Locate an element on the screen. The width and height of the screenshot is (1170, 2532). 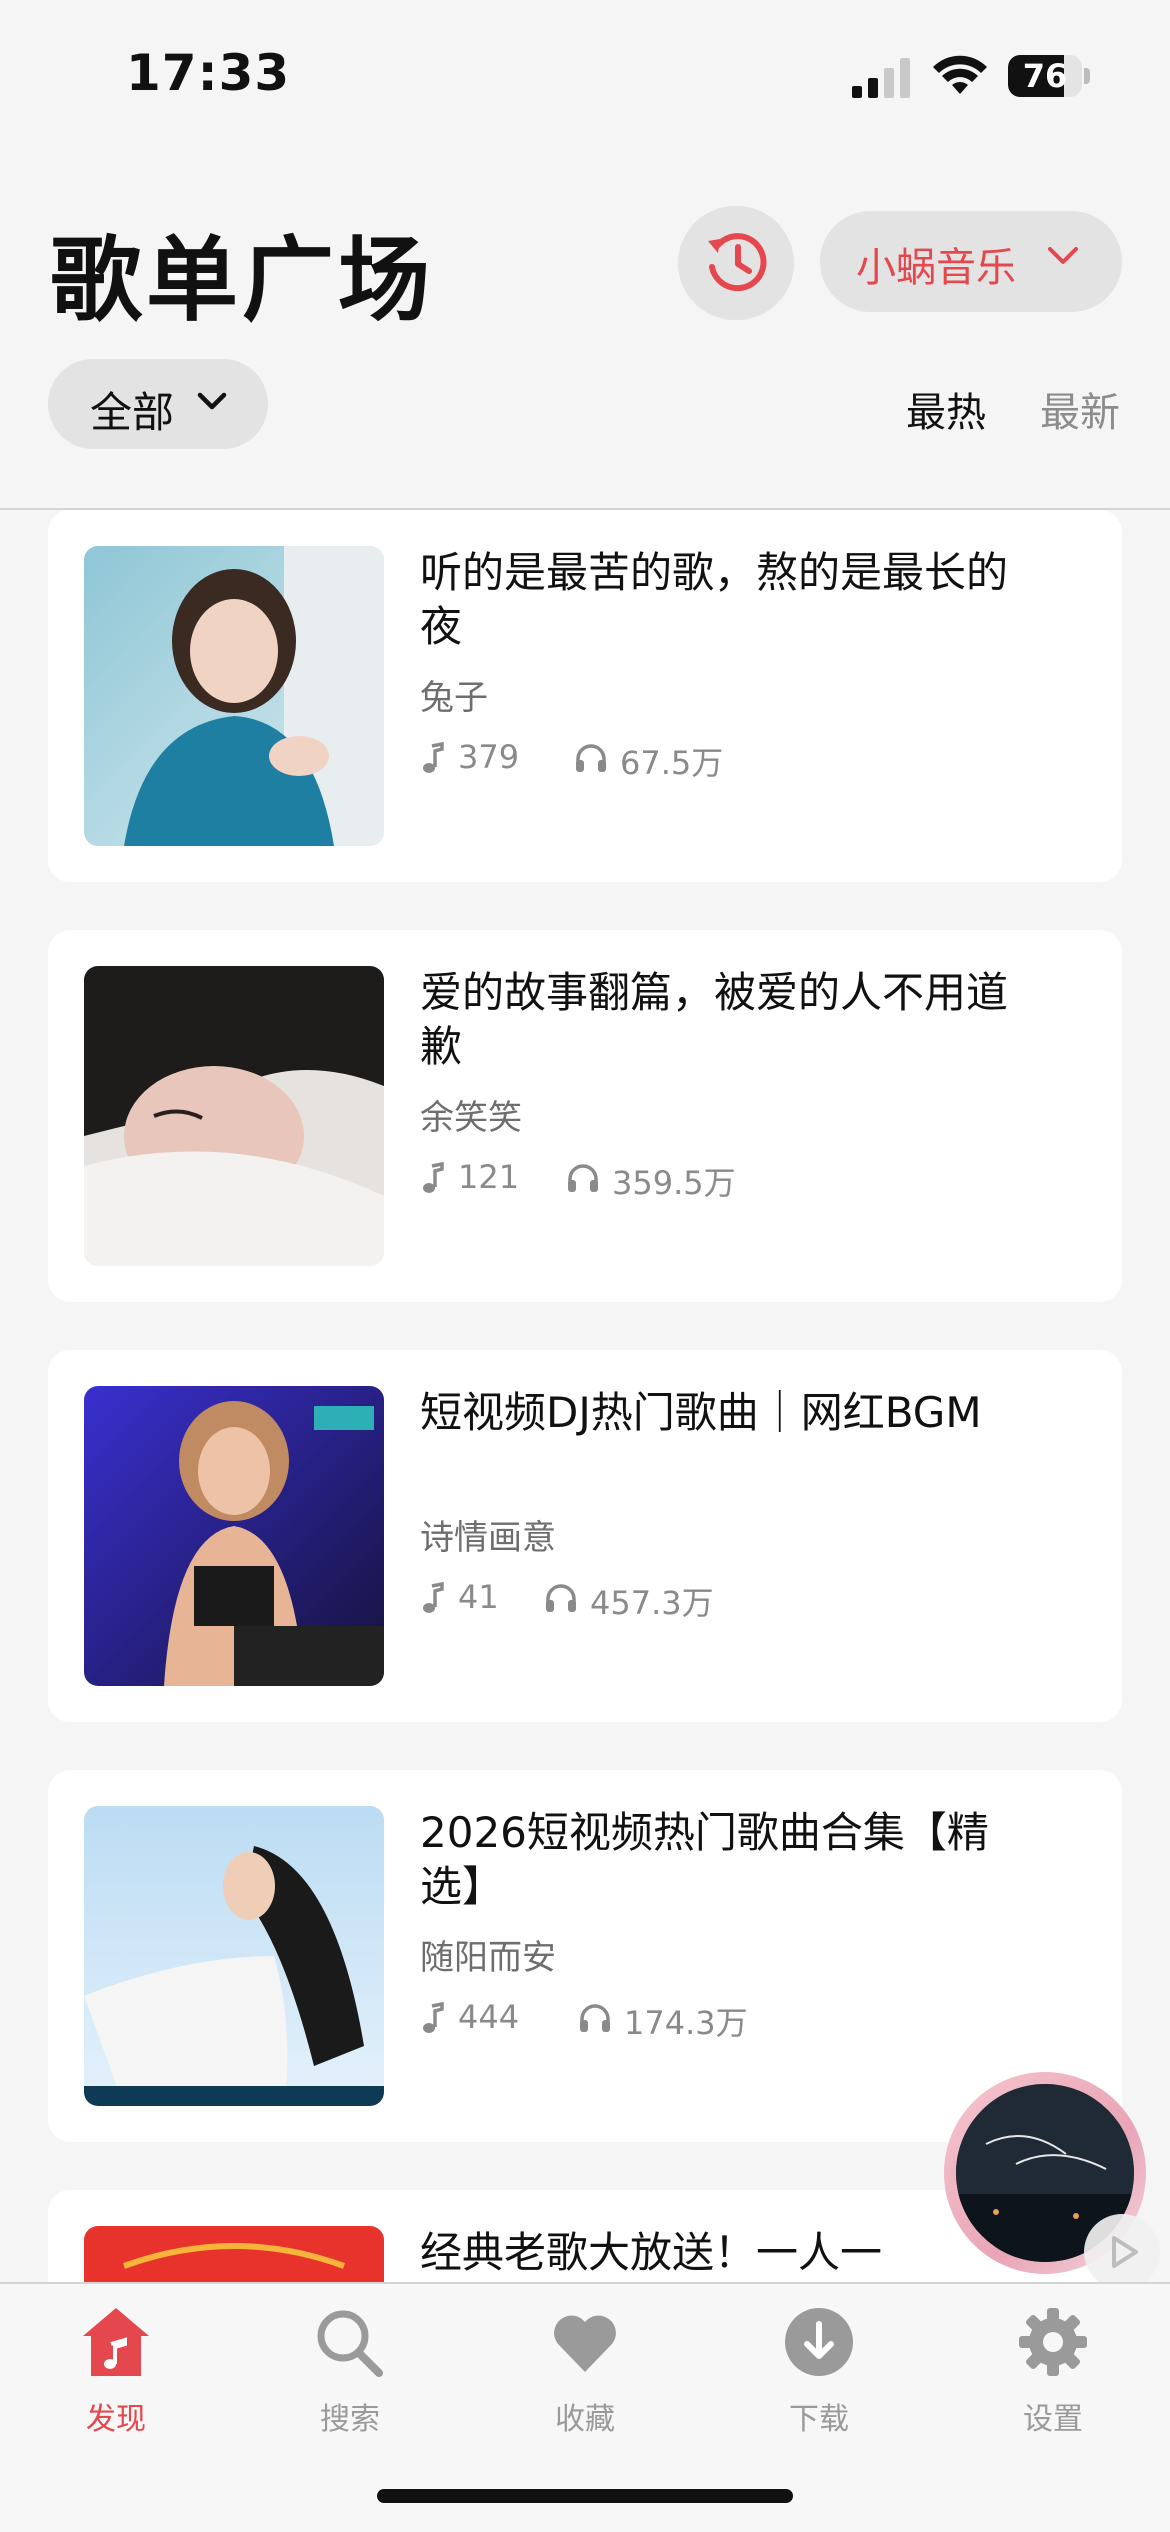
tab-label: 设置 is located at coordinates (1053, 2419).